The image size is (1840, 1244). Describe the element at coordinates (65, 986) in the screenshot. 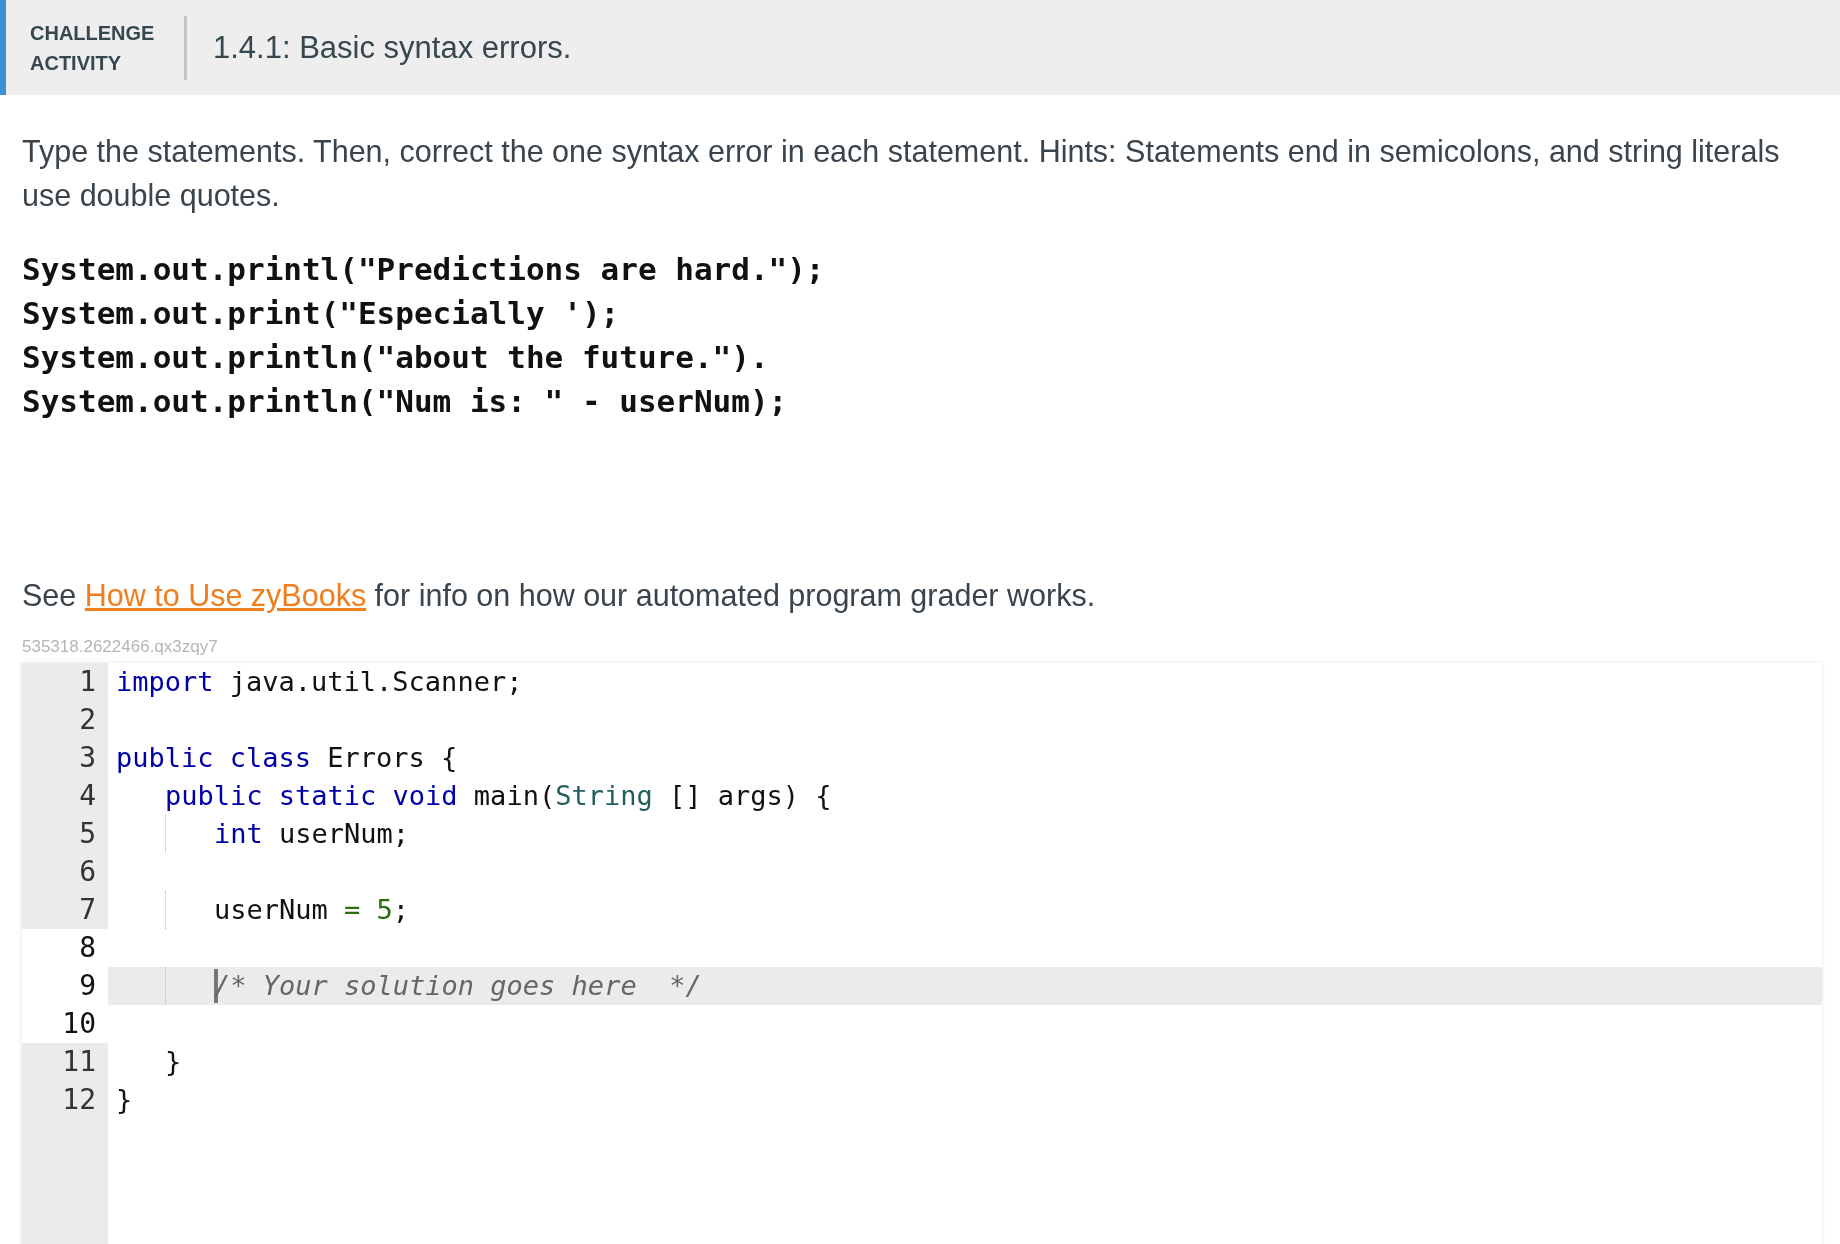

I see `line-number: 9` at that location.